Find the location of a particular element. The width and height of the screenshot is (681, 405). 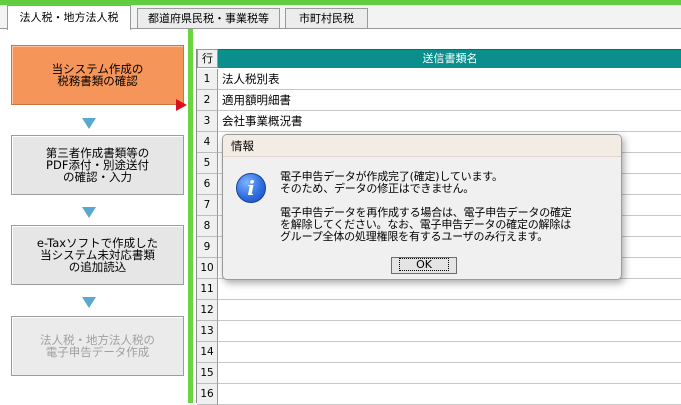

dialog-message-line: グループ全体の処理権限を有するユーザのみ行えます。 is located at coordinates (414, 236).